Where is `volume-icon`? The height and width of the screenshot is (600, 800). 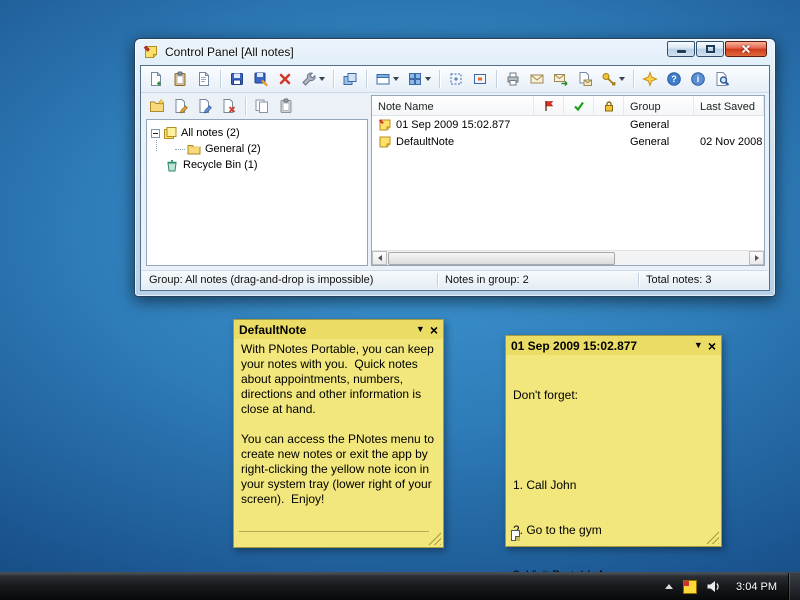
volume-icon is located at coordinates (713, 586).